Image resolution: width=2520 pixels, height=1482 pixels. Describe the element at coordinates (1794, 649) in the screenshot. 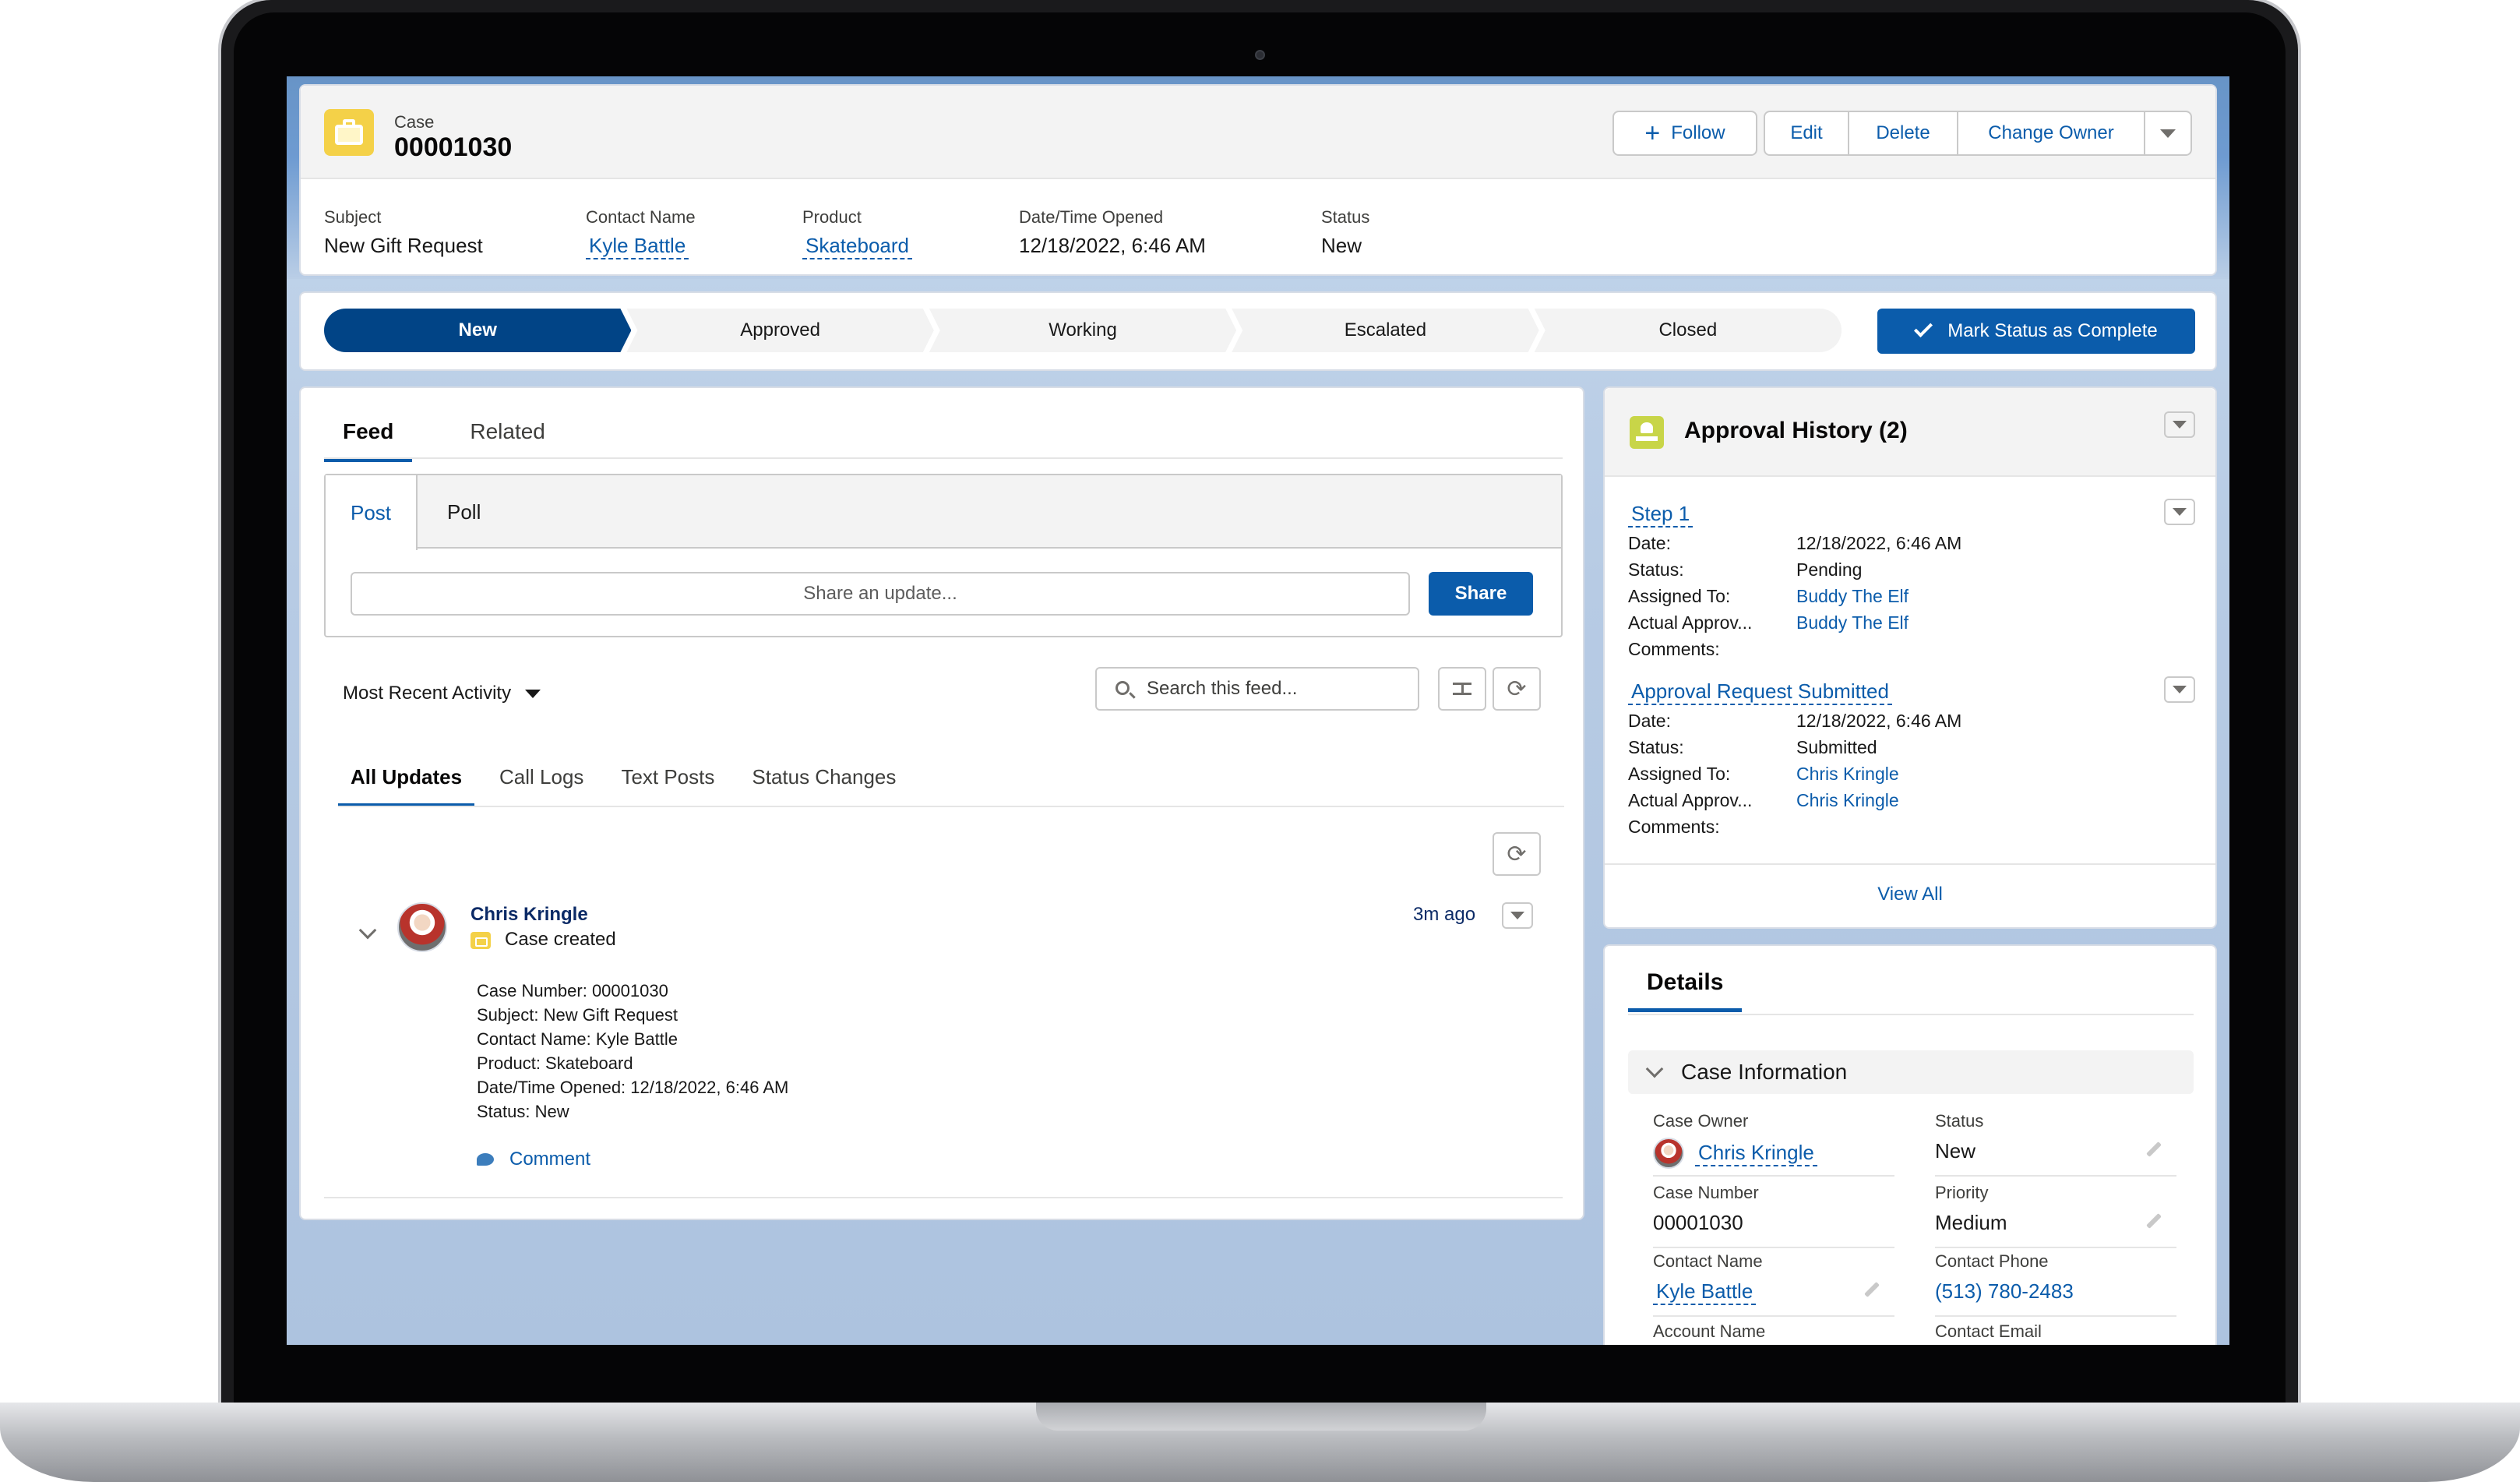

I see `approval-row: Comments:` at that location.